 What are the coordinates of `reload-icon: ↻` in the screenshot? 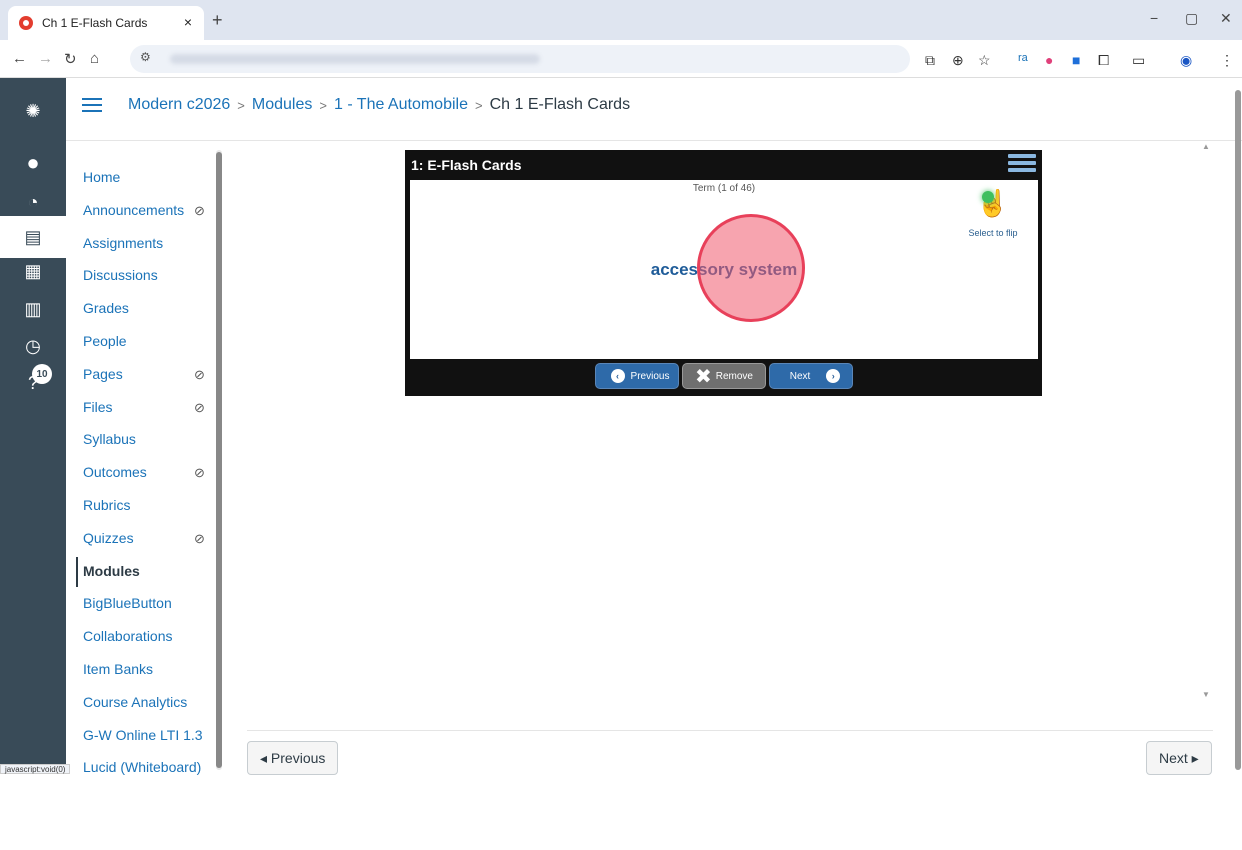 It's located at (70, 59).